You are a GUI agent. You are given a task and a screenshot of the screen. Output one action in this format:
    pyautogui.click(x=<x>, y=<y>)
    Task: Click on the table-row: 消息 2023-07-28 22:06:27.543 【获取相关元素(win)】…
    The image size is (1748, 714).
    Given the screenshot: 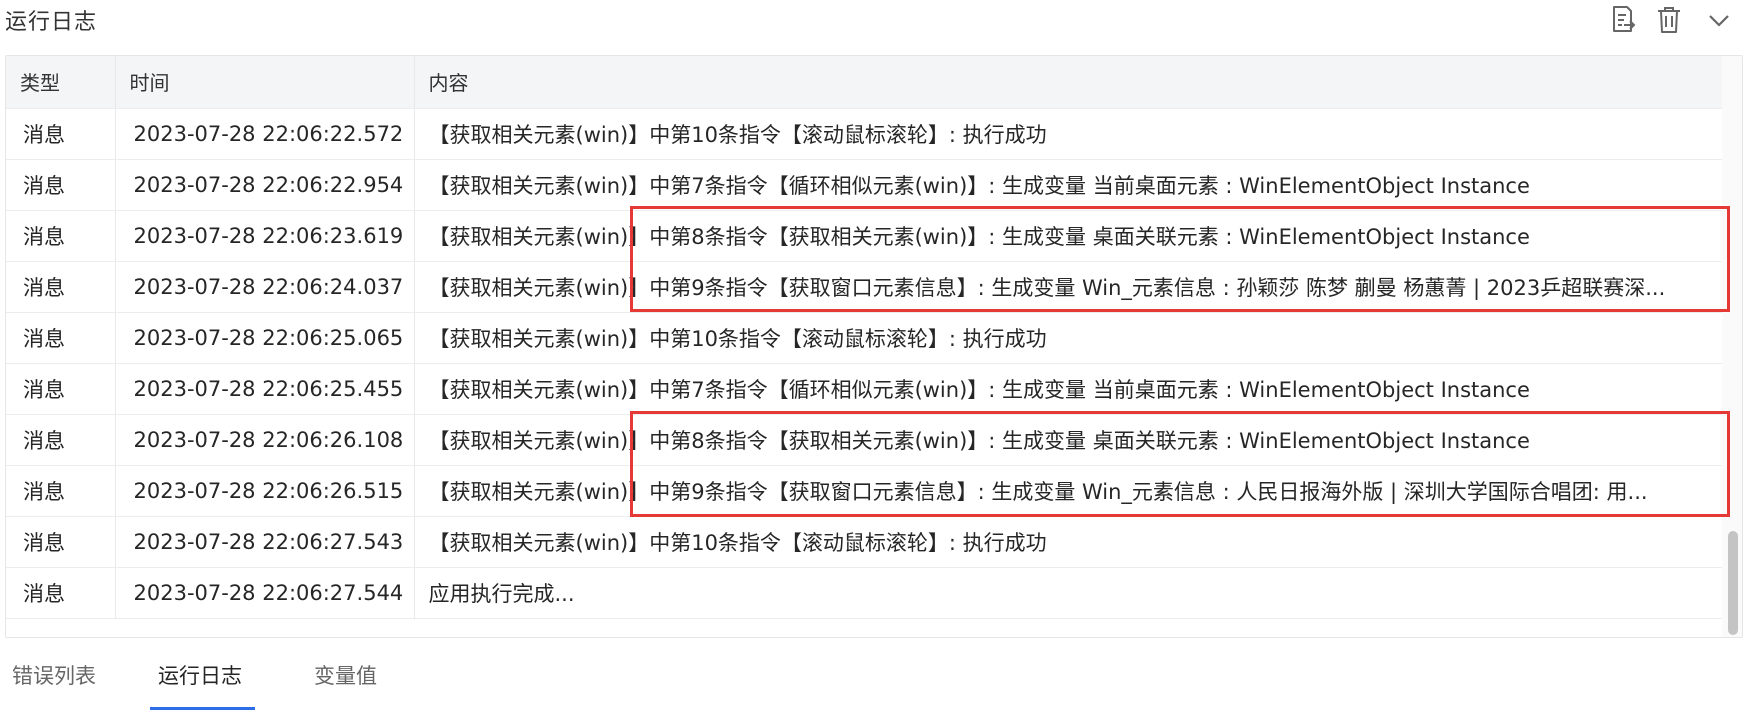 What is the action you would take?
    pyautogui.click(x=864, y=542)
    